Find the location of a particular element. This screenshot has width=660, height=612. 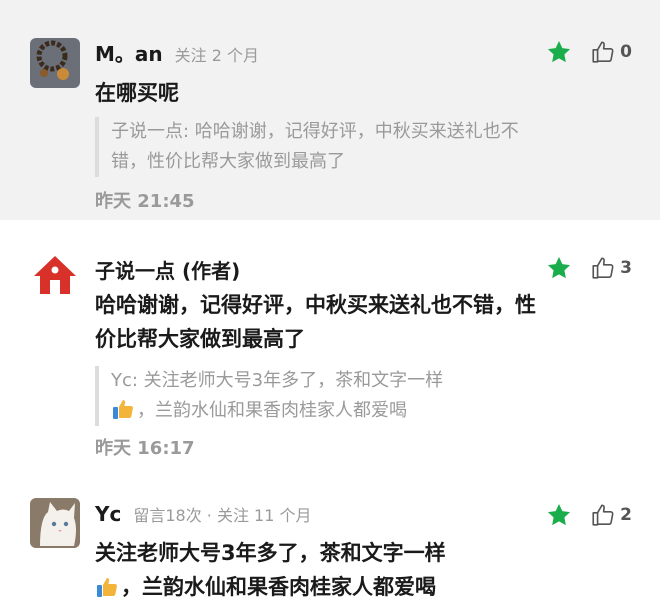

comment-text: 关注老师大号3年多了，茶和文字一样 ，兰韵水仙和果香肉桂家人都爱喝 is located at coordinates (330, 570).